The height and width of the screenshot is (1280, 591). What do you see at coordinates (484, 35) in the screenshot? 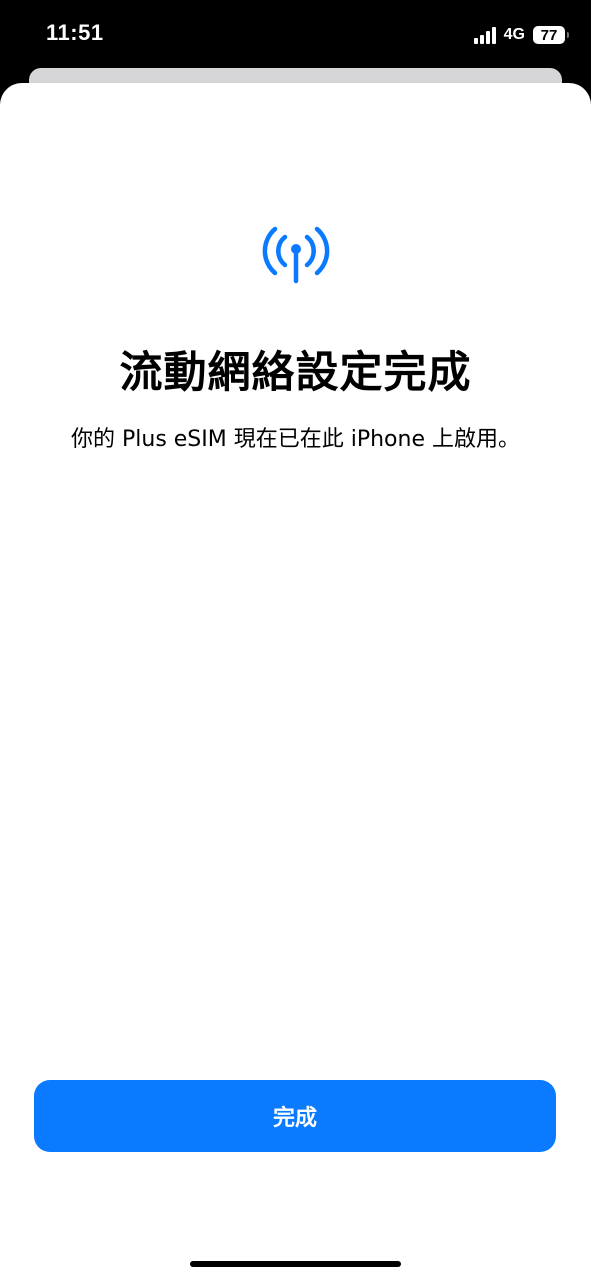
I see `signal-bars-icon` at bounding box center [484, 35].